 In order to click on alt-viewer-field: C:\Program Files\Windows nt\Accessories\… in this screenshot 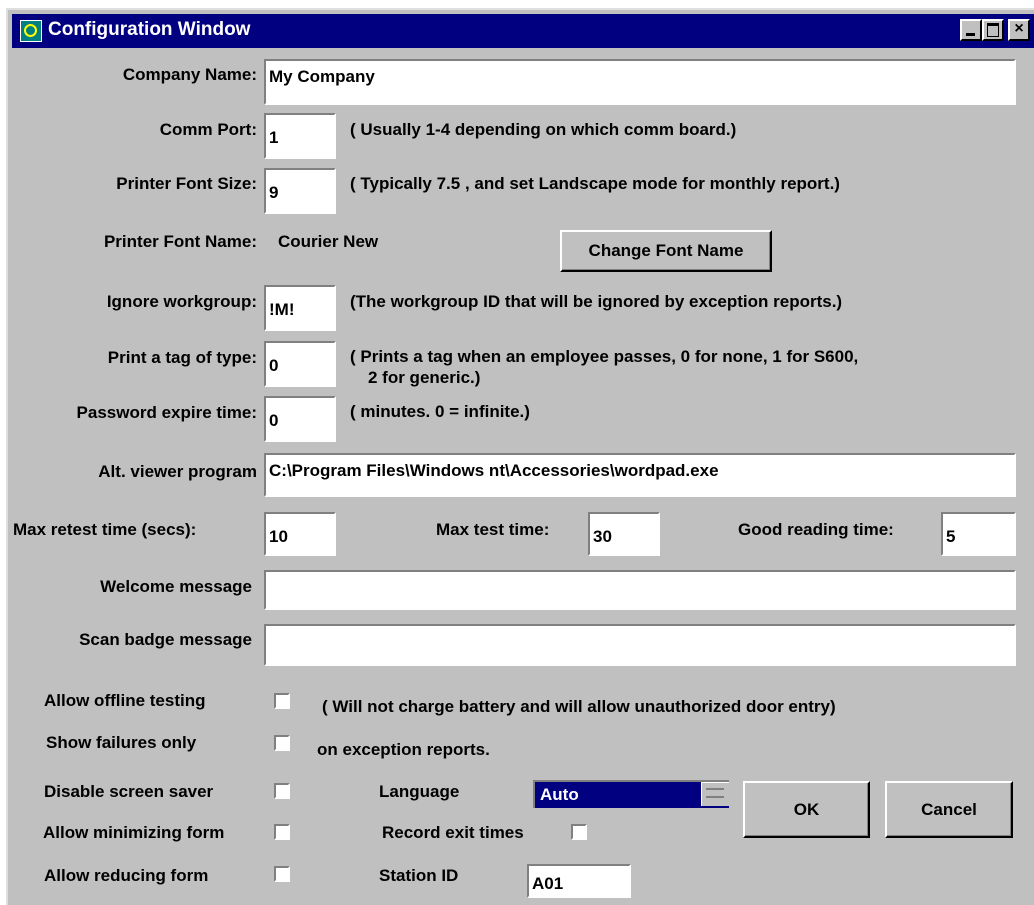, I will do `click(640, 475)`.